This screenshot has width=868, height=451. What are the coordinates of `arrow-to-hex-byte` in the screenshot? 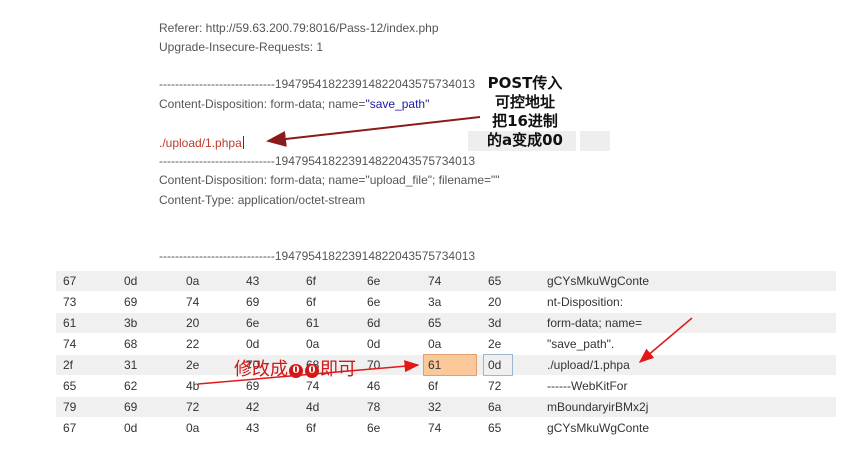 It's located at (308, 372).